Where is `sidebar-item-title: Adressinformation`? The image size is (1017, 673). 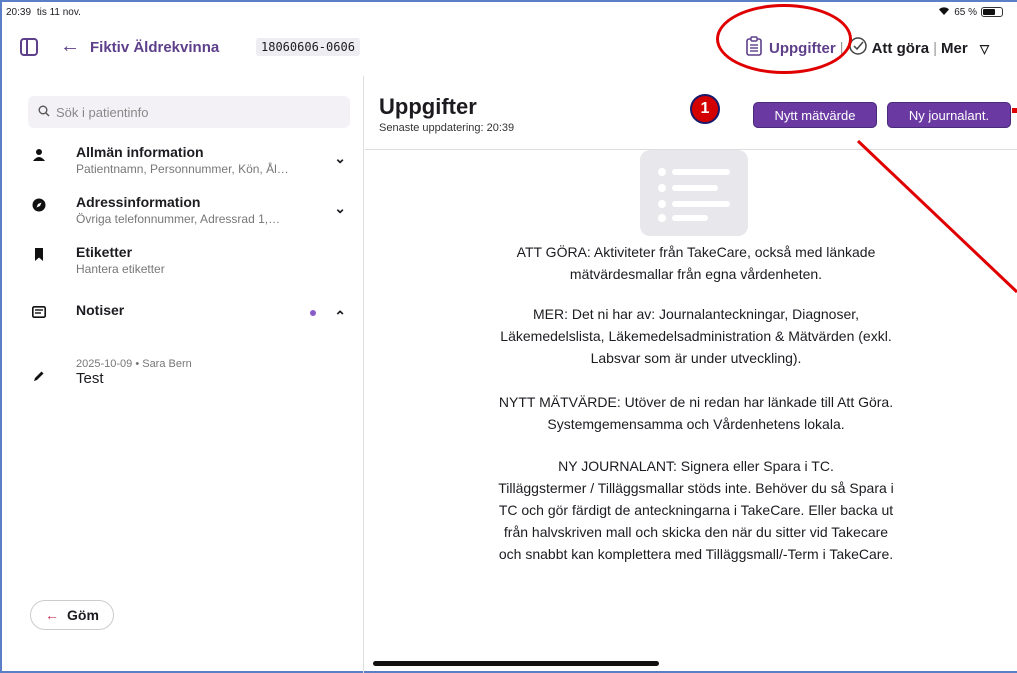
sidebar-item-title: Adressinformation is located at coordinates (138, 202).